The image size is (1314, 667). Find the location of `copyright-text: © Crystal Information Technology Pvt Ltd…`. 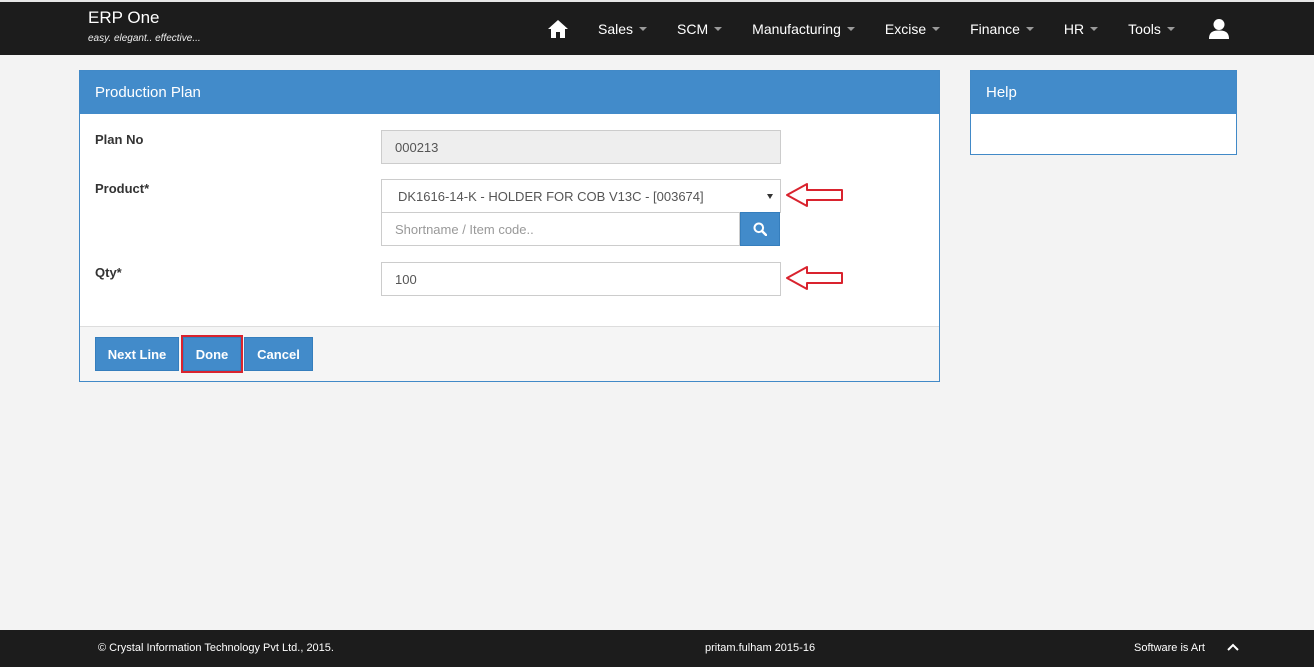

copyright-text: © Crystal Information Technology Pvt Ltd… is located at coordinates (216, 648).